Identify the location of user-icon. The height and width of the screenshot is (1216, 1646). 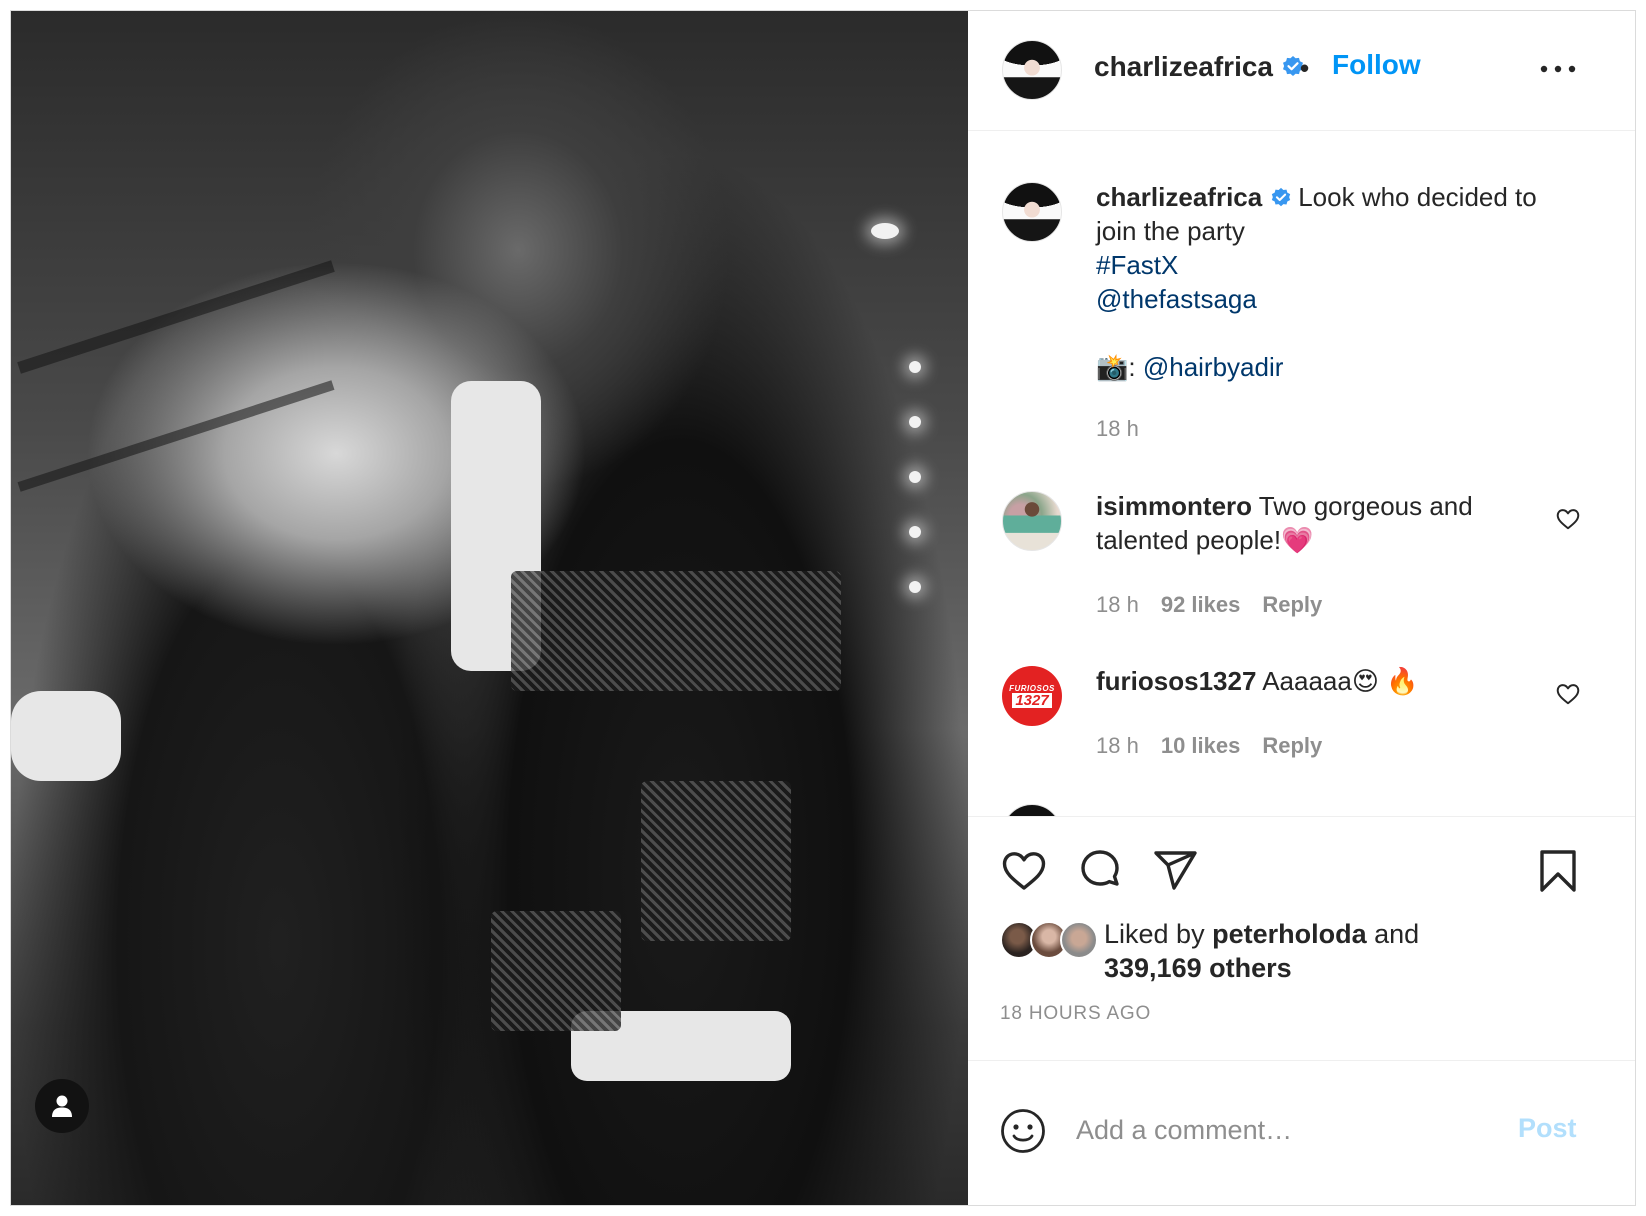
(62, 1106).